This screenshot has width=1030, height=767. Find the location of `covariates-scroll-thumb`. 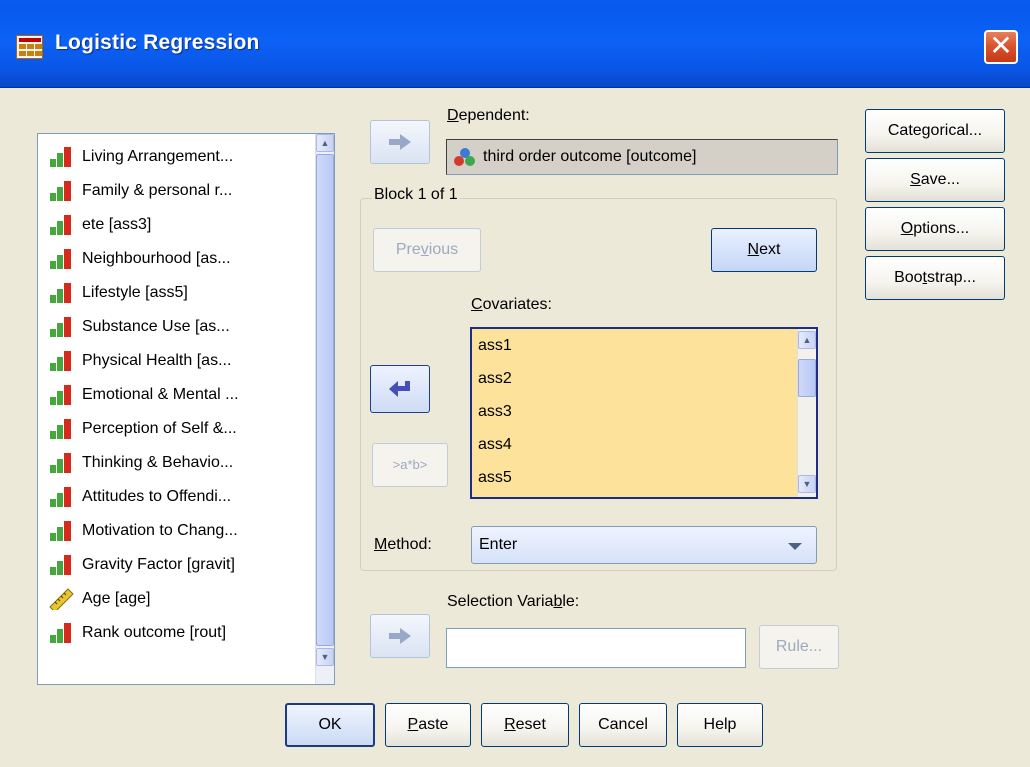

covariates-scroll-thumb is located at coordinates (807, 378).